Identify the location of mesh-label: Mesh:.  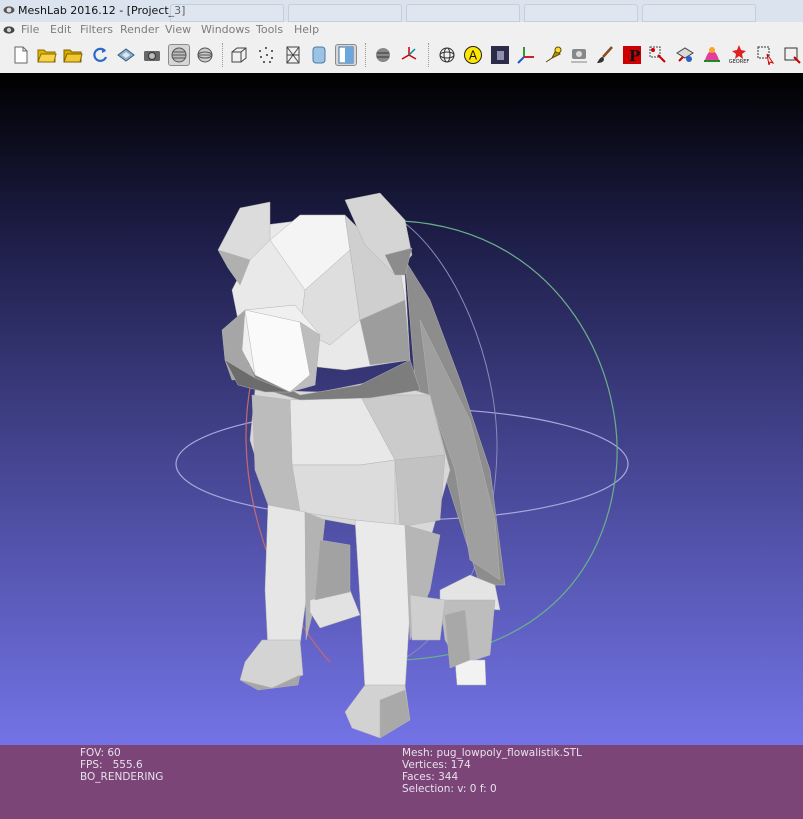
(418, 753).